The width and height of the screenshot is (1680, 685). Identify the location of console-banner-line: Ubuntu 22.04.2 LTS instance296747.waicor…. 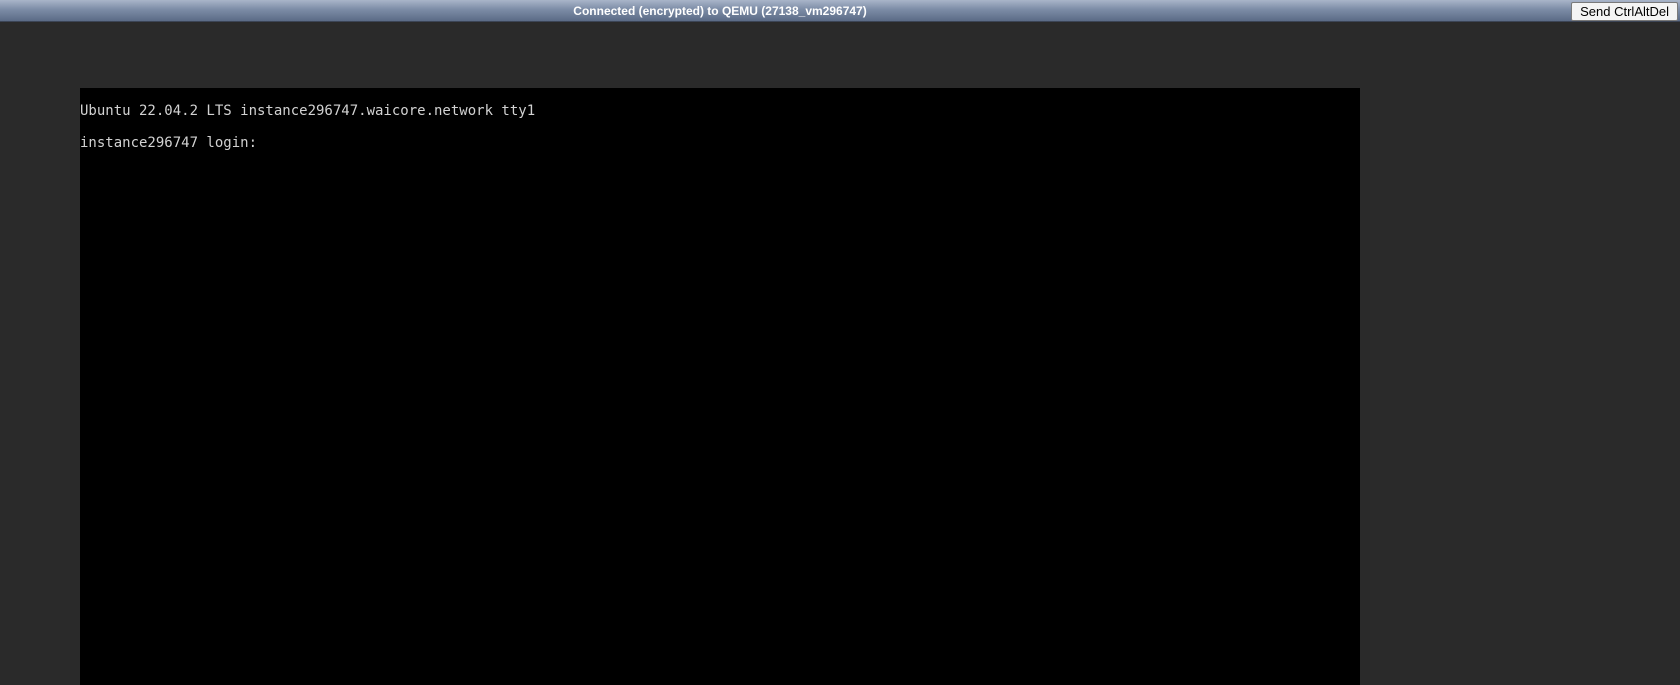
(308, 111).